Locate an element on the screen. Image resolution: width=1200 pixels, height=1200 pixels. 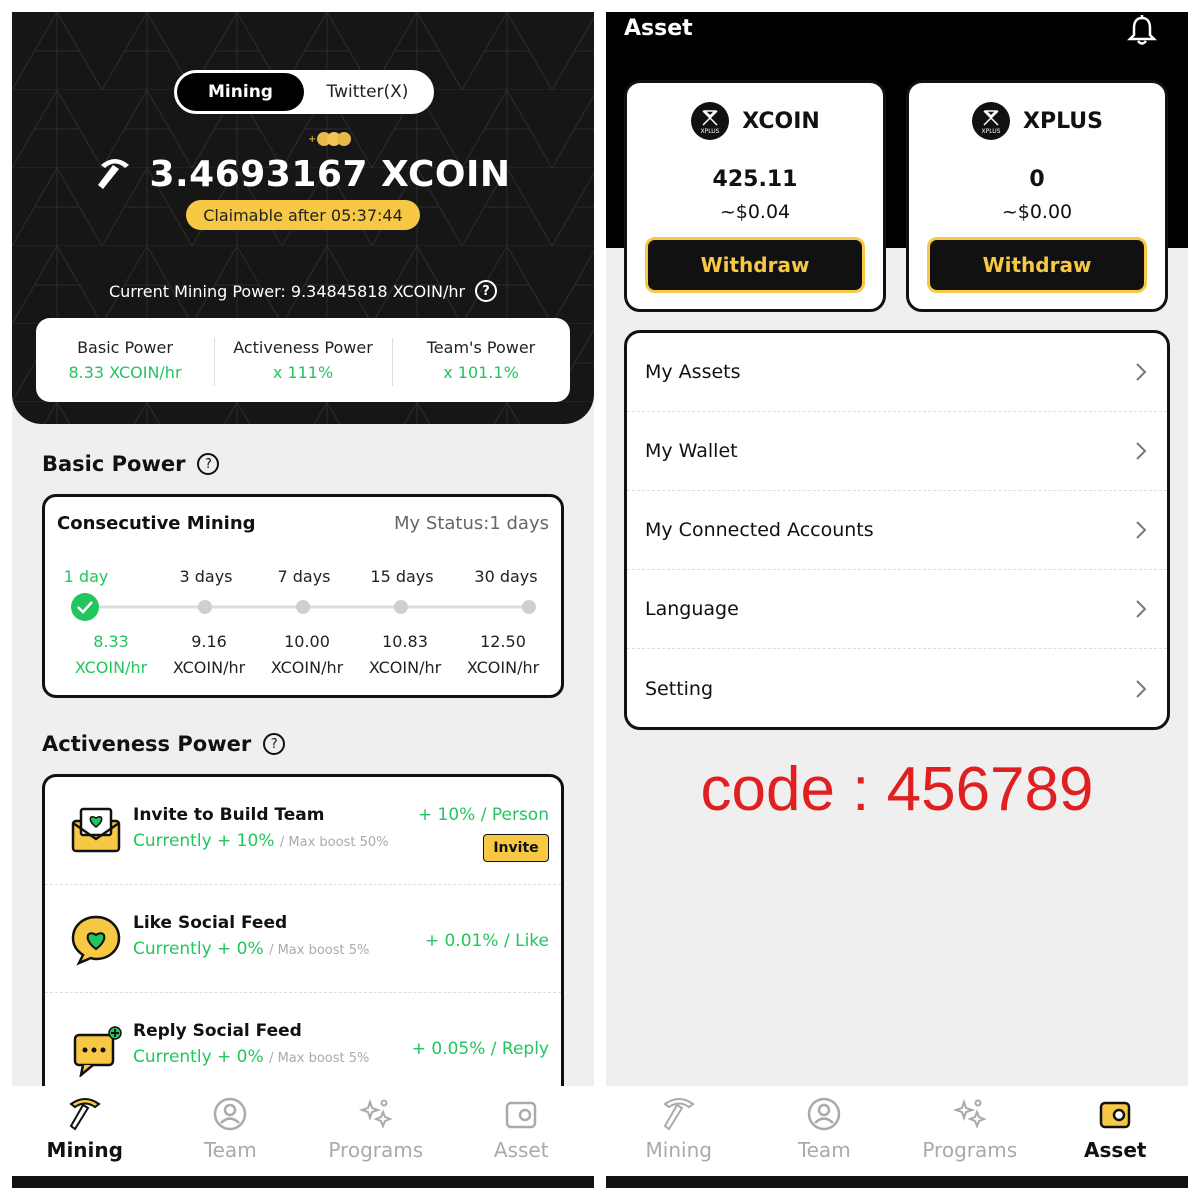
step-rate-1: 8.33 XCOIN/hr is located at coordinates (111, 655).